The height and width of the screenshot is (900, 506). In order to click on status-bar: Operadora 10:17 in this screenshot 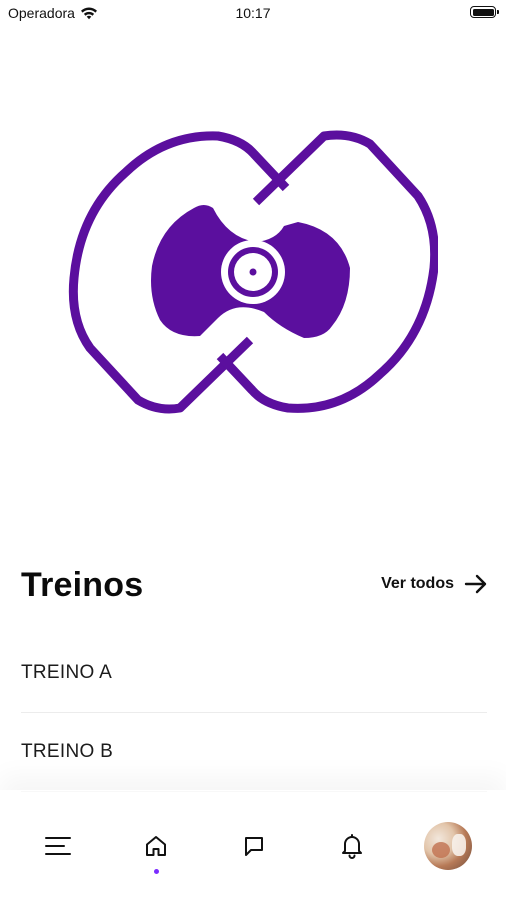, I will do `click(253, 15)`.